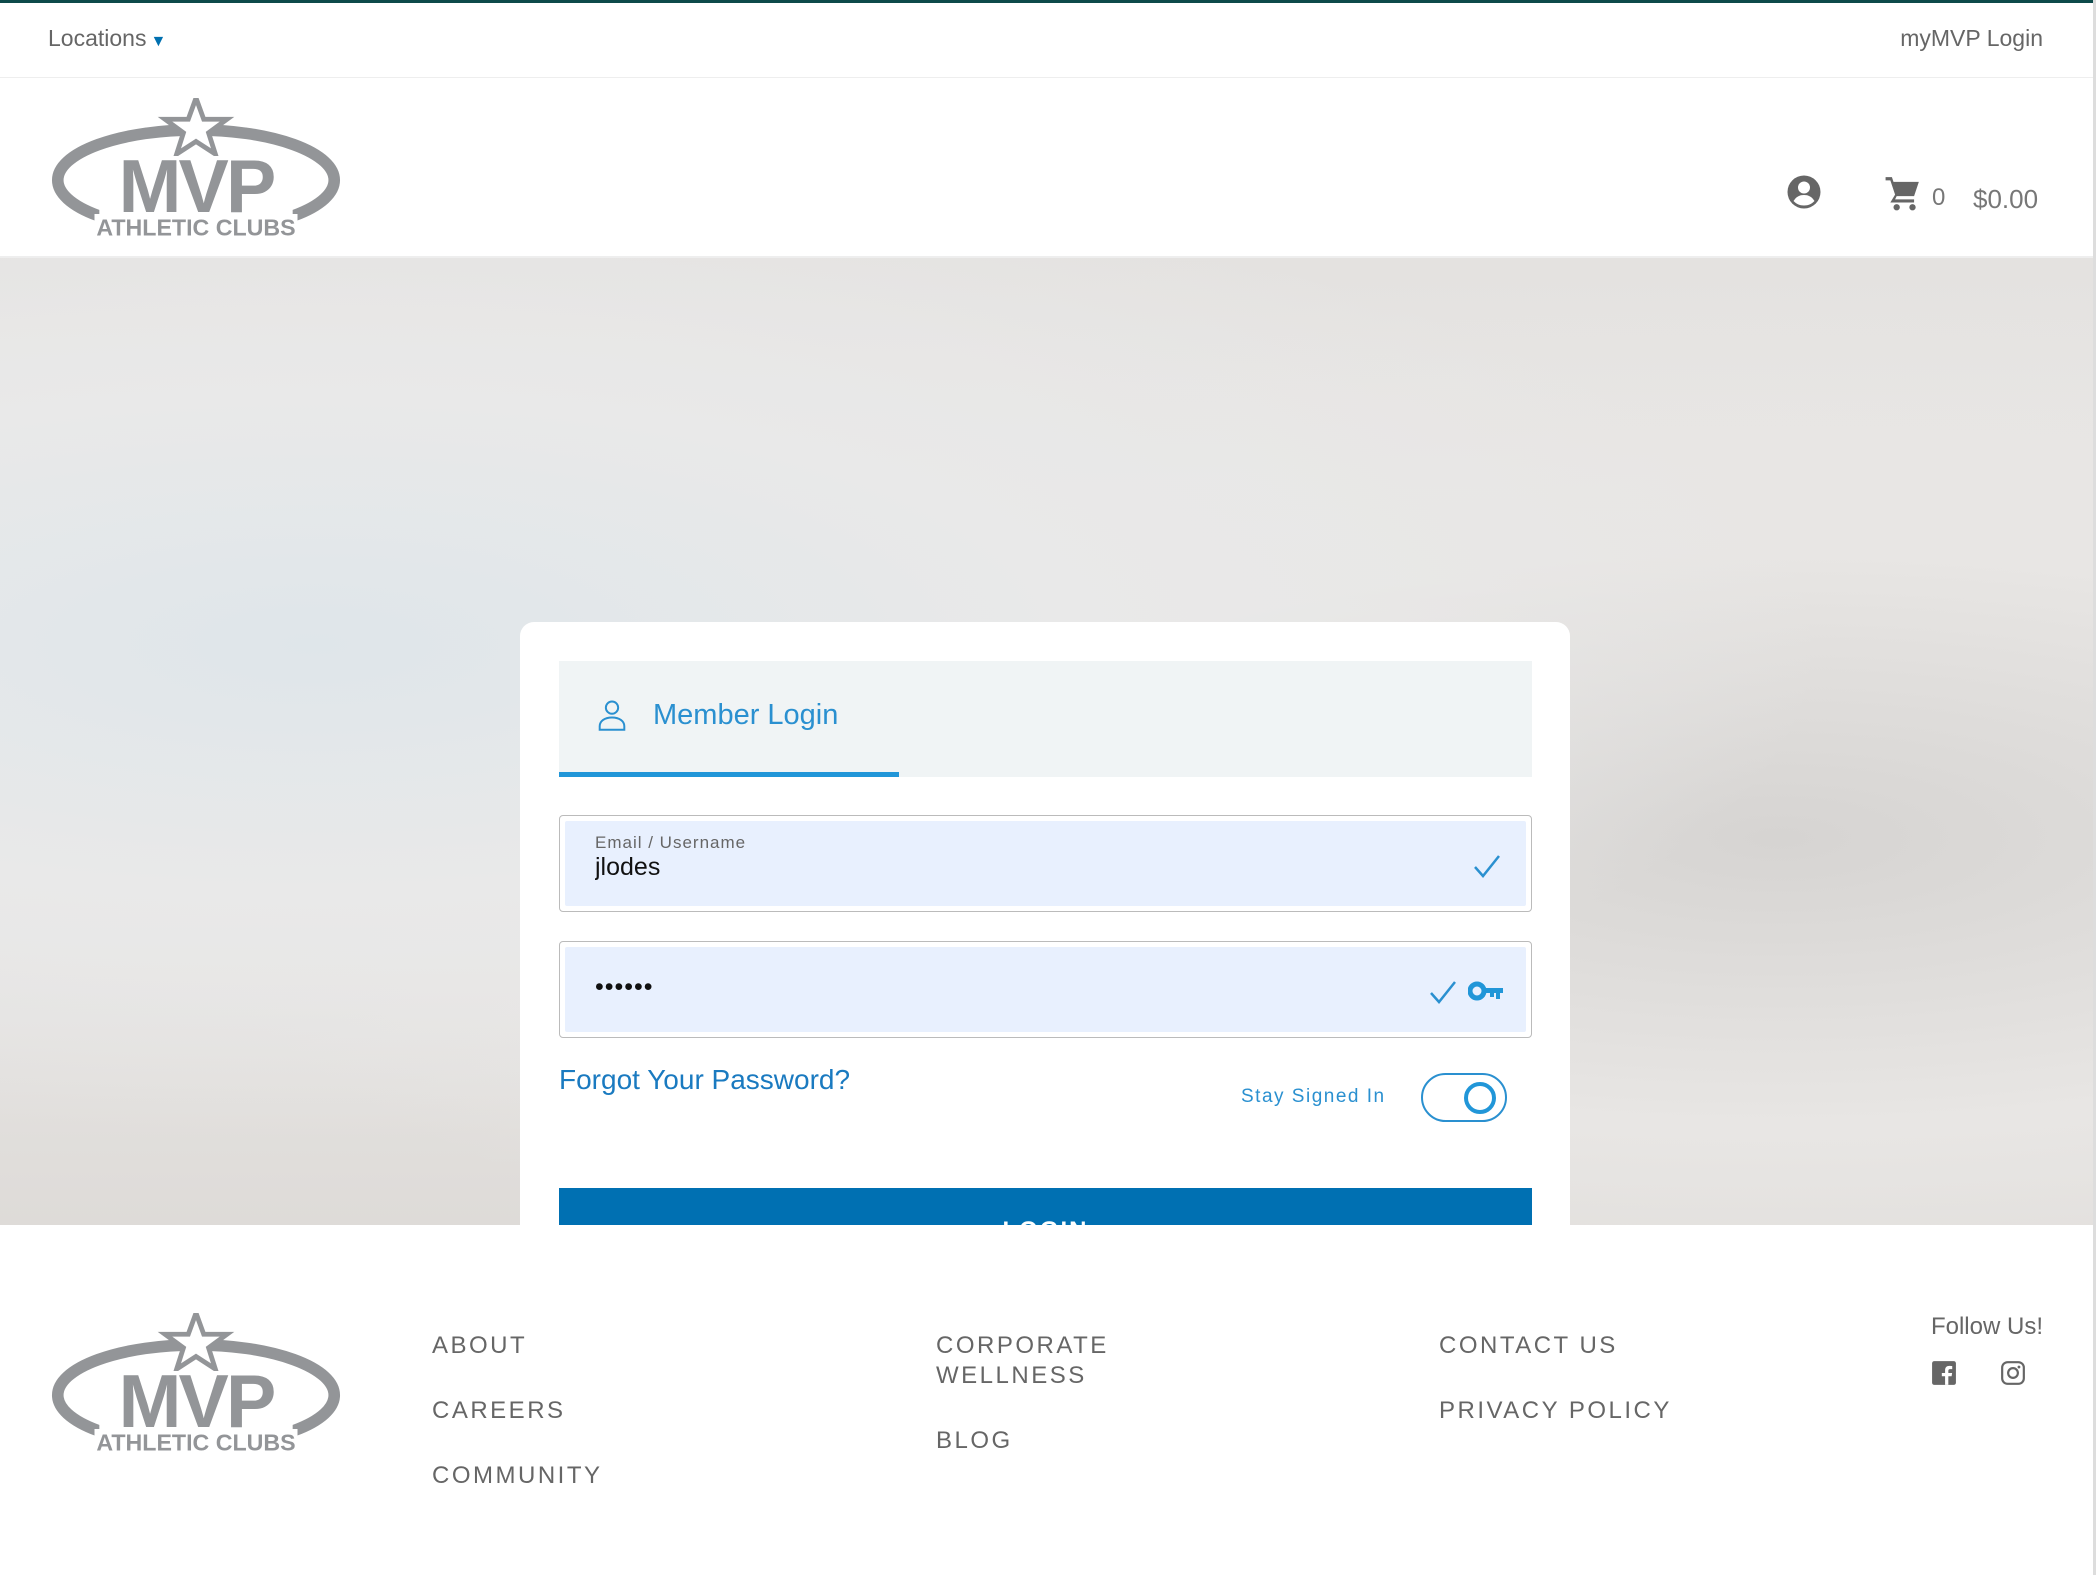 This screenshot has width=2096, height=1575. Describe the element at coordinates (2013, 1373) in the screenshot. I see `instagram-icon` at that location.